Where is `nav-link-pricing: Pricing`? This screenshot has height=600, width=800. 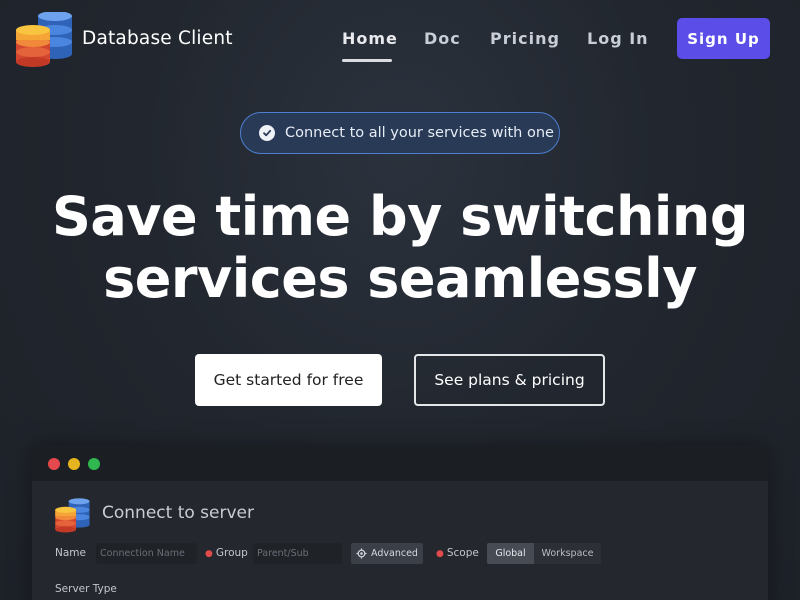
nav-link-pricing: Pricing is located at coordinates (525, 38).